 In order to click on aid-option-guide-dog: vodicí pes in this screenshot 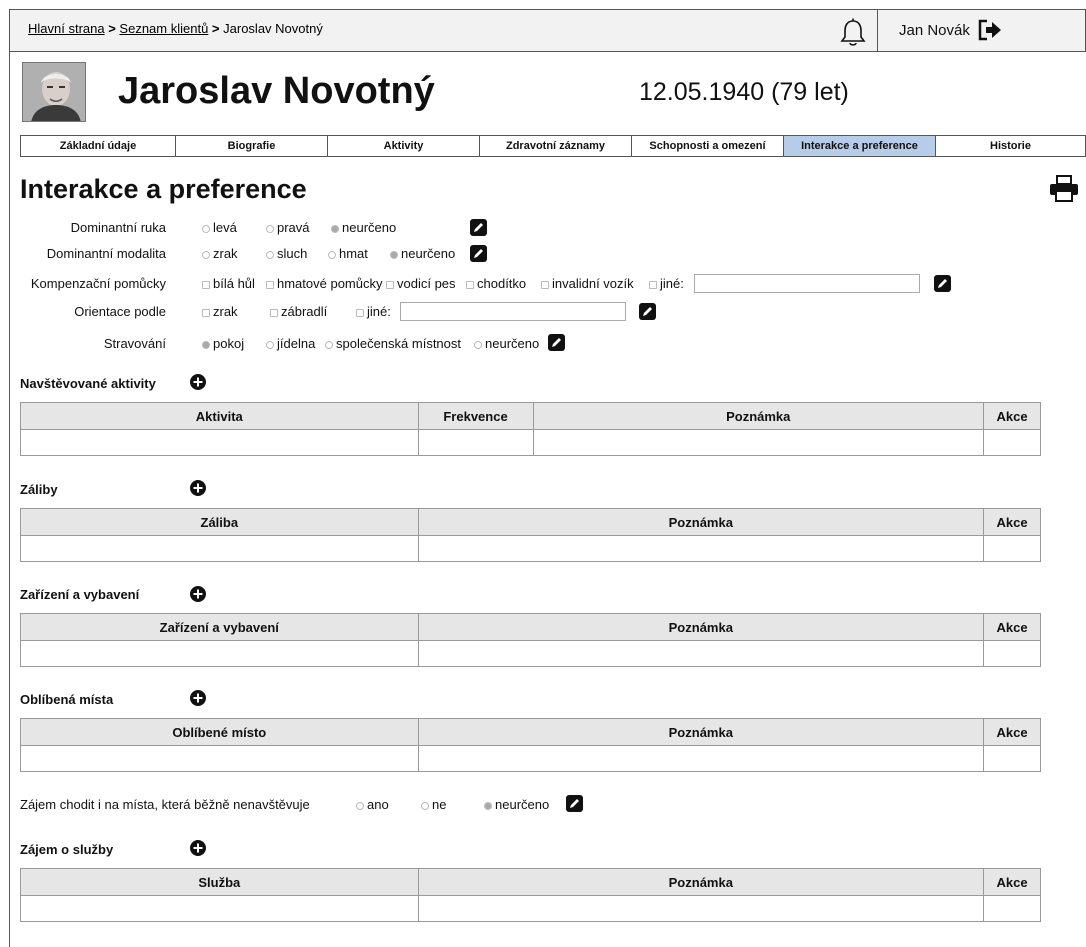, I will do `click(421, 283)`.